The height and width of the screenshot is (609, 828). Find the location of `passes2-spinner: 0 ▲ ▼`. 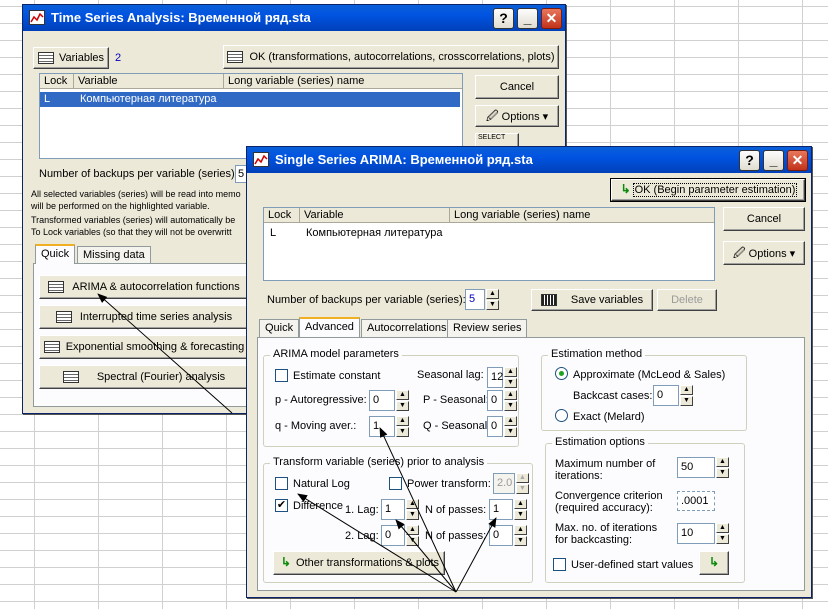

passes2-spinner: 0 ▲ ▼ is located at coordinates (508, 535).